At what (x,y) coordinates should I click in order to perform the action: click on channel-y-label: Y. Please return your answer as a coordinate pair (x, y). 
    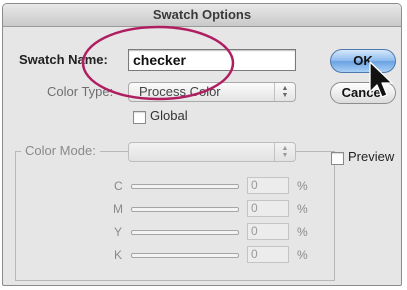
    Looking at the image, I should click on (118, 232).